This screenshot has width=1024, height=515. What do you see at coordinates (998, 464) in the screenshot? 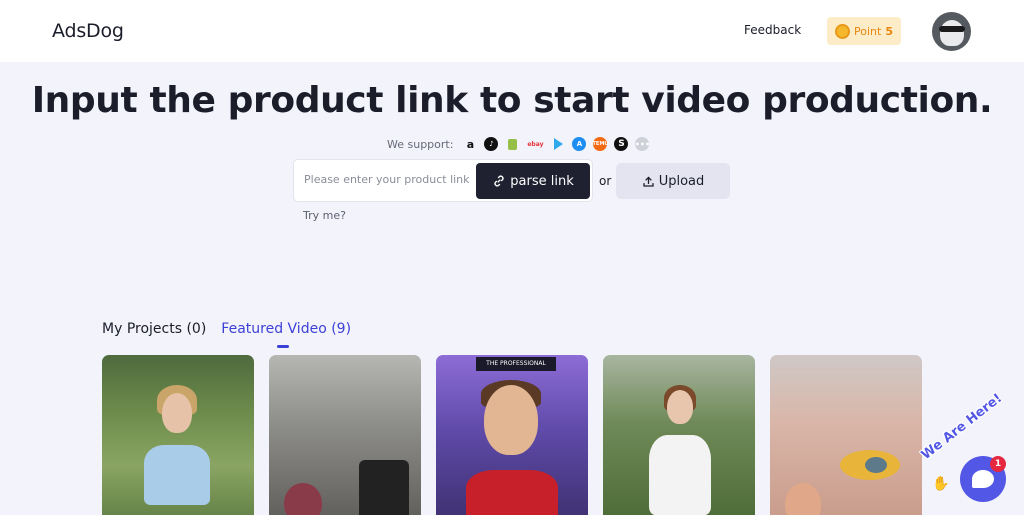
I see `chat-notification-badge: 1` at bounding box center [998, 464].